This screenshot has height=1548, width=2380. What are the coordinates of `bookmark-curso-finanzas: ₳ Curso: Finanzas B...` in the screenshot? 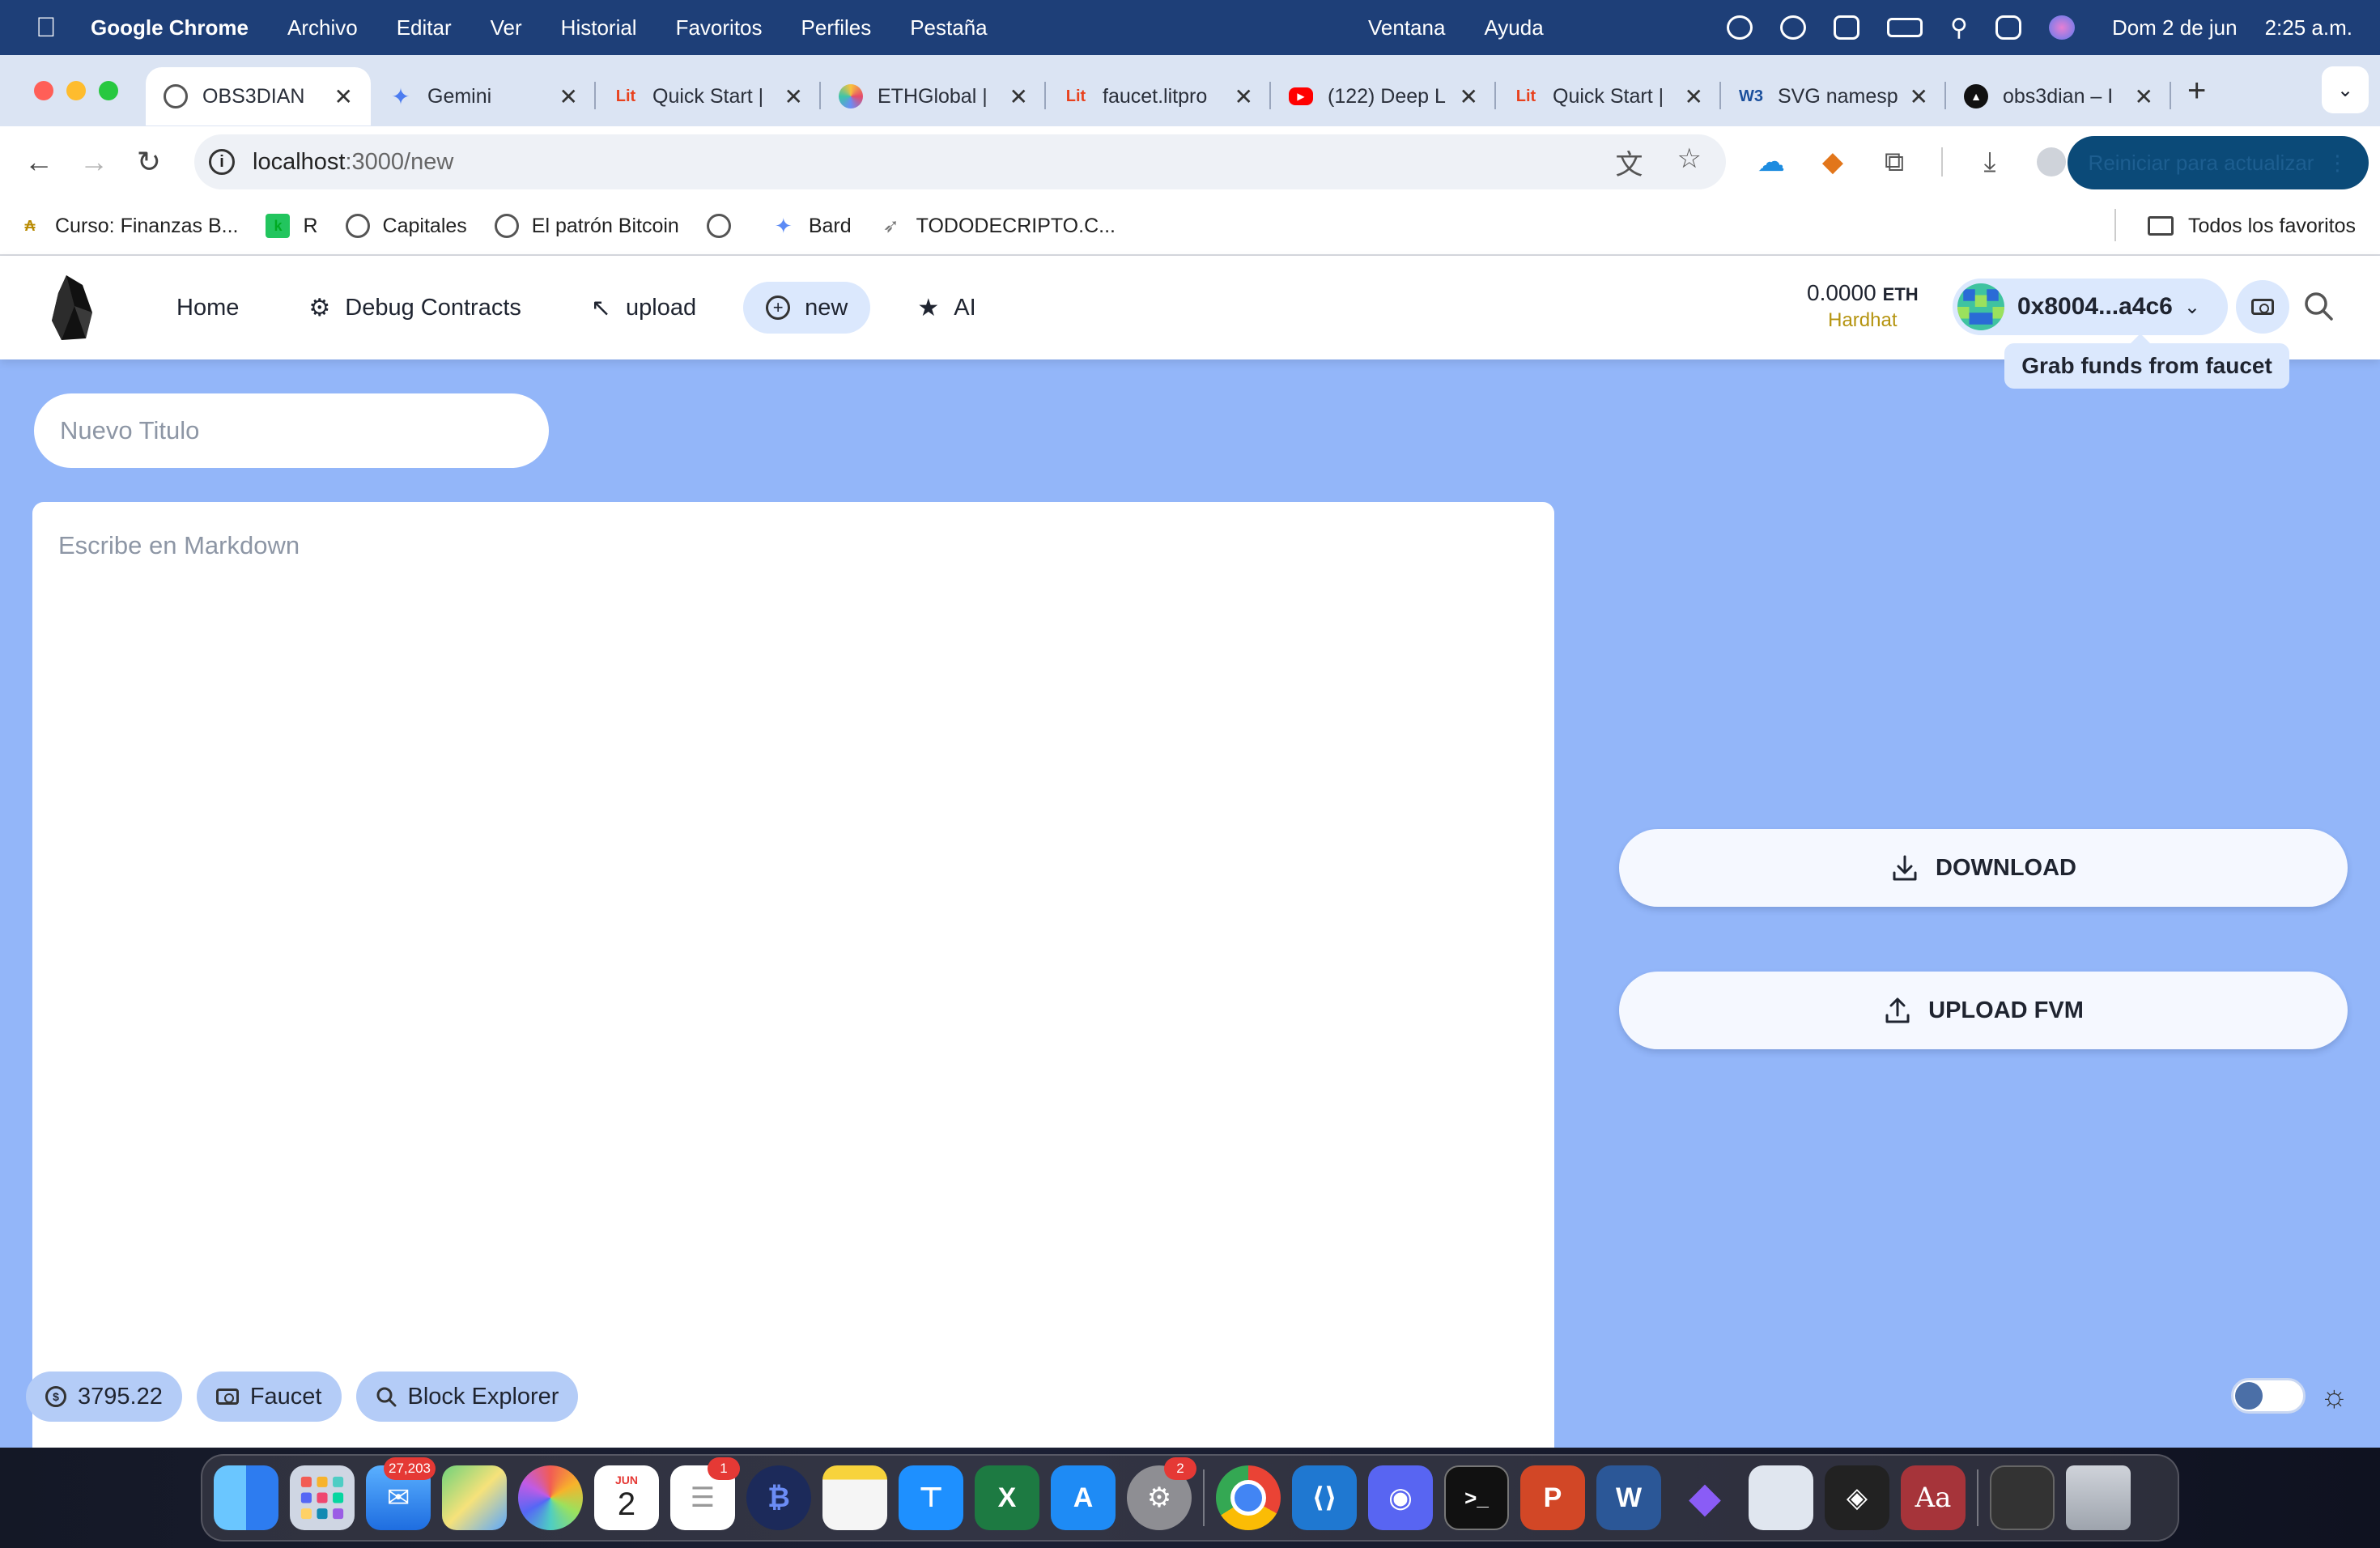 It's located at (128, 226).